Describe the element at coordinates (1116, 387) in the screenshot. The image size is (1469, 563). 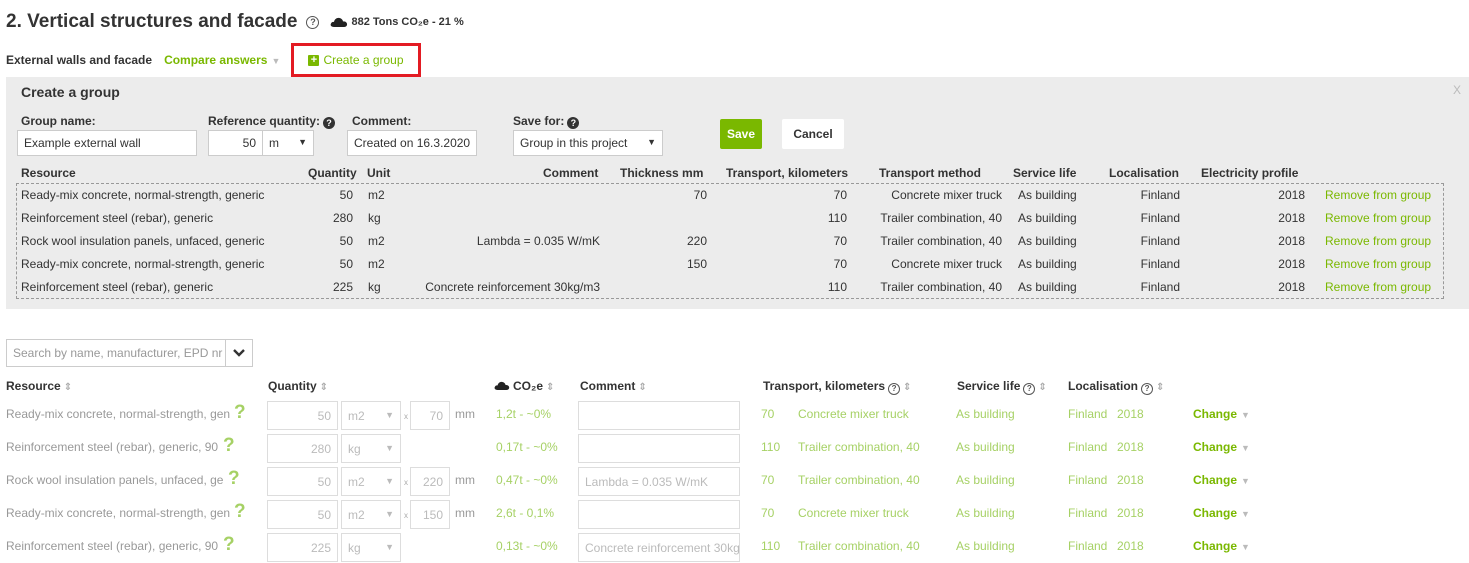
I see `header-localisation: Localisation? ⇕` at that location.